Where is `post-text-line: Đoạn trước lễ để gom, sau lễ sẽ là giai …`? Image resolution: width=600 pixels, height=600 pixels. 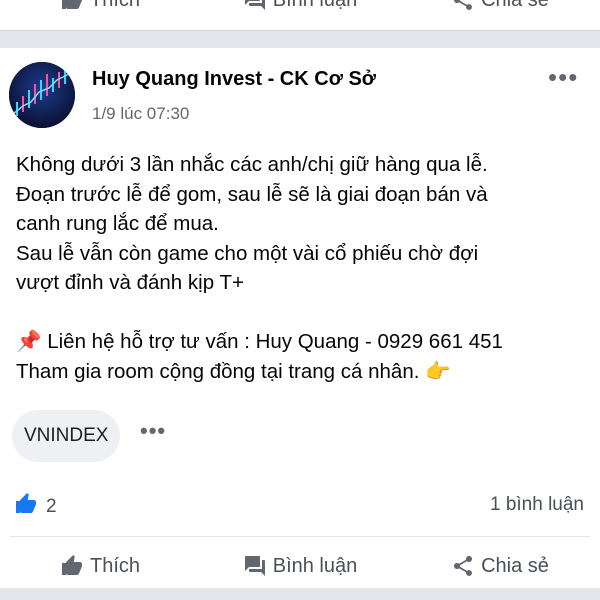 post-text-line: Đoạn trước lễ để gom, sau lễ sẽ là giai … is located at coordinates (252, 194).